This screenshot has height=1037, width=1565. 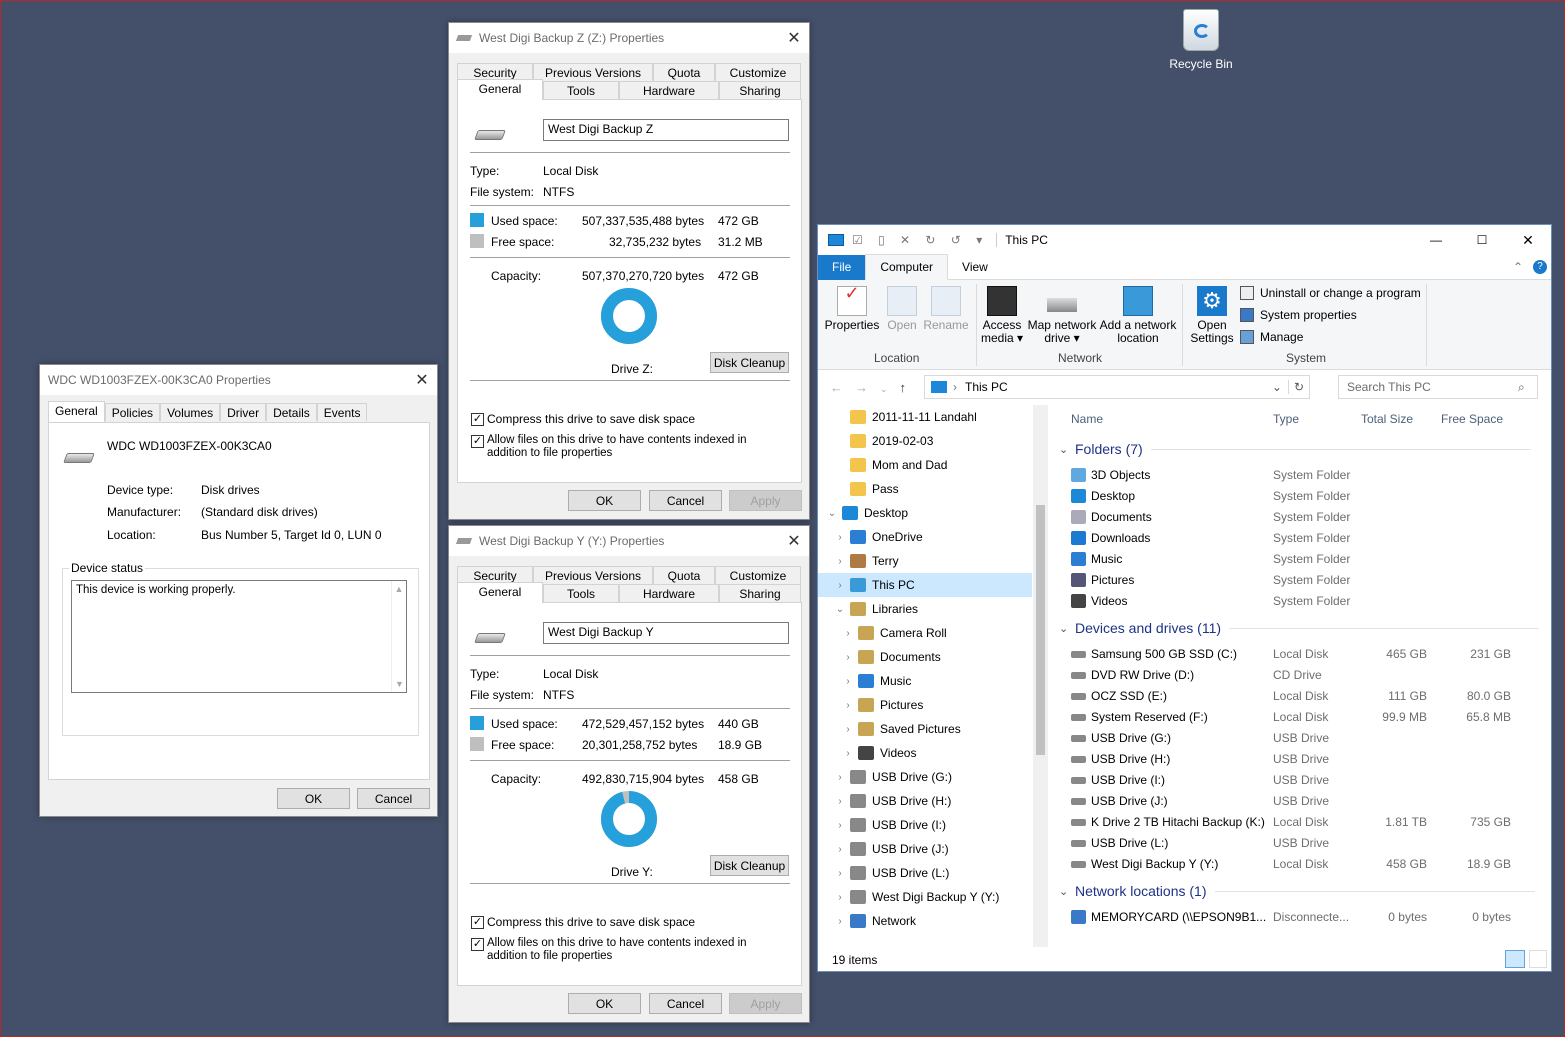 I want to click on large-icons-view-button, so click(x=1538, y=959).